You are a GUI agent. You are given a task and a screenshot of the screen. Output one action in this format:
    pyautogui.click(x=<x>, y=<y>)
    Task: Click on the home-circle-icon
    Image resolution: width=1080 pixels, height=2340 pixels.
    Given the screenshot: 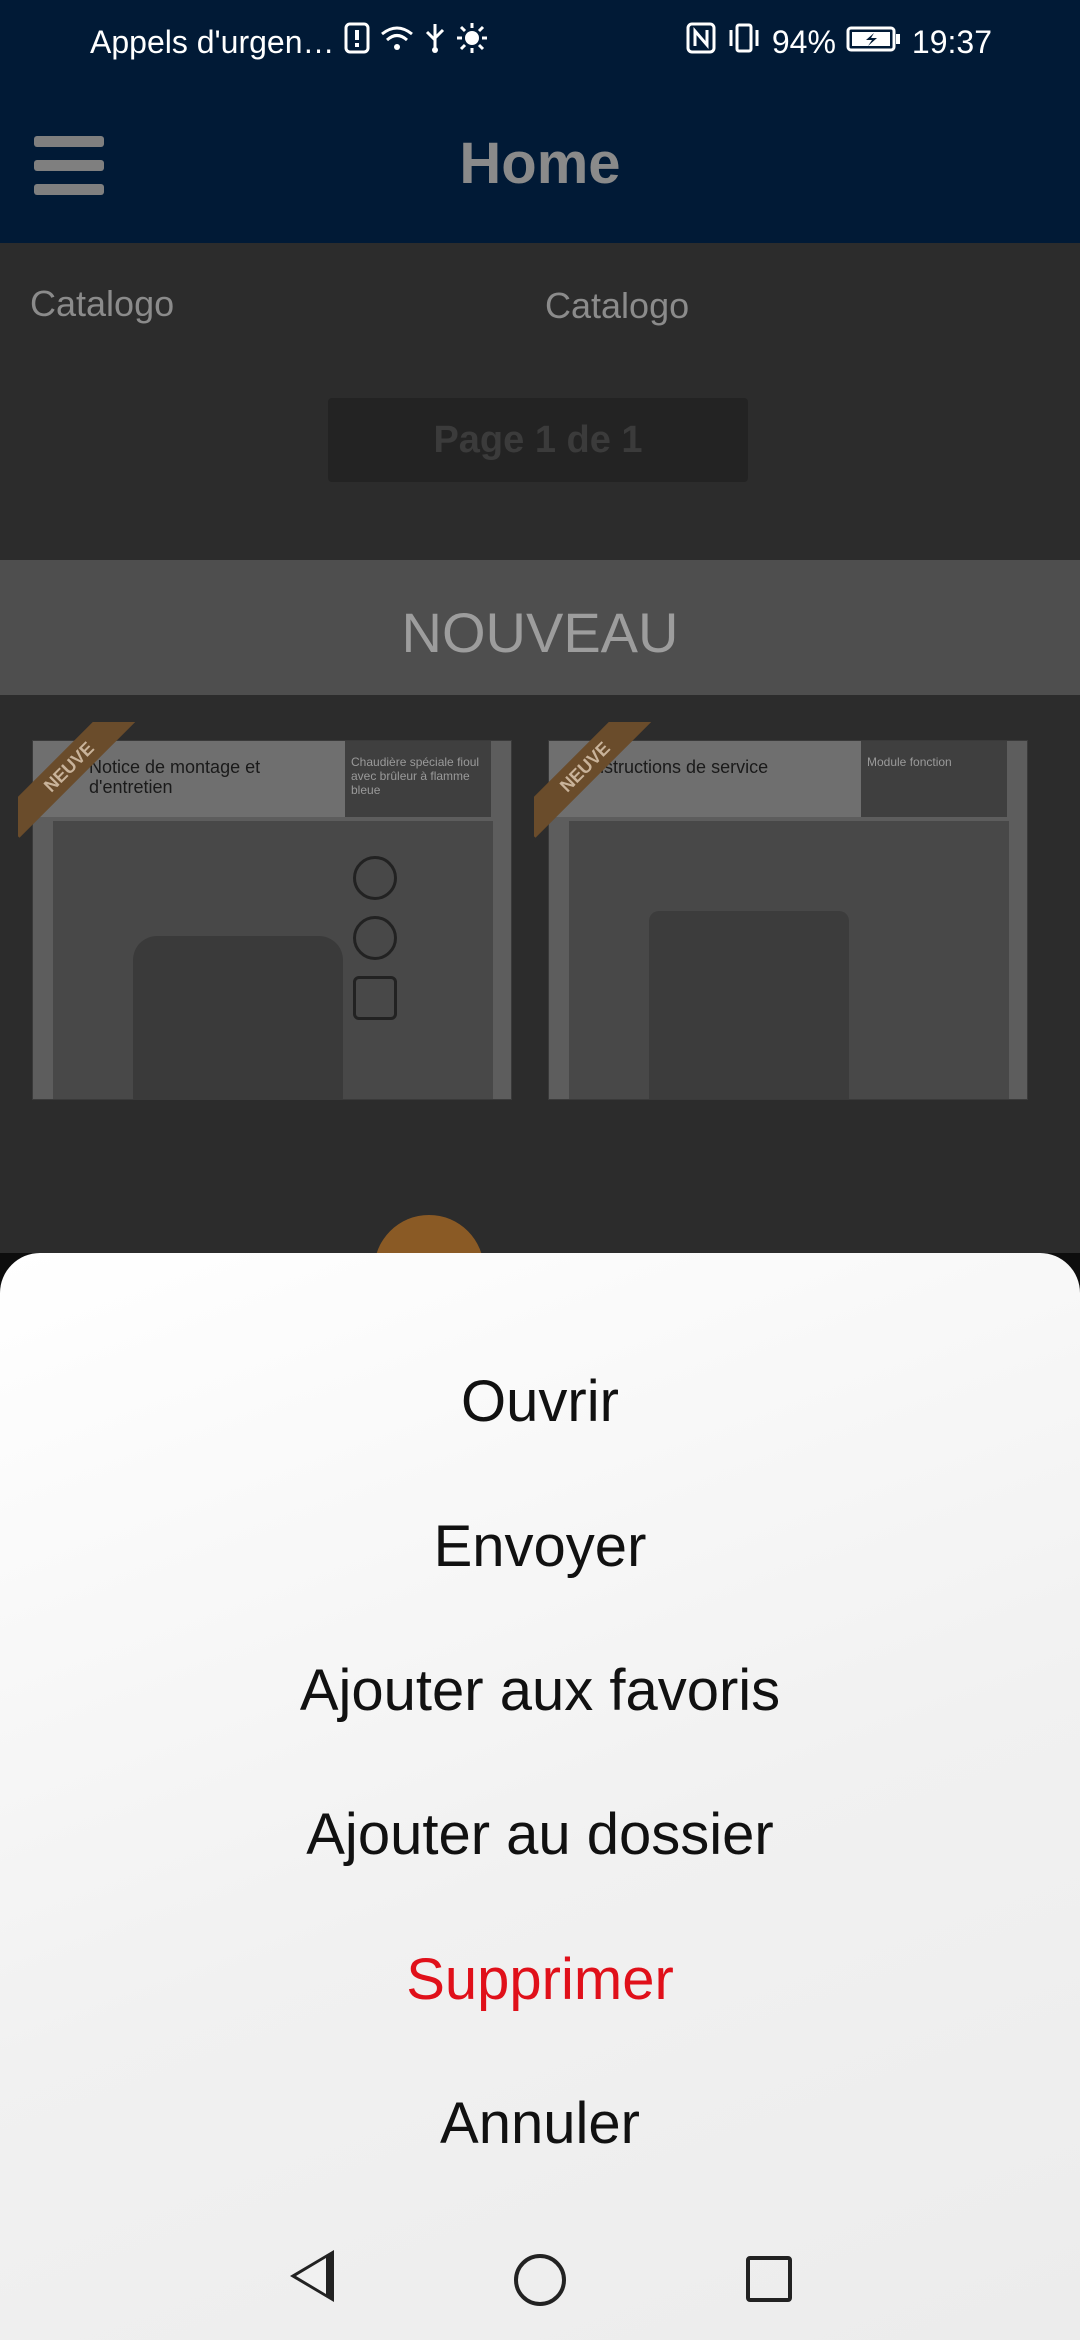 What is the action you would take?
    pyautogui.click(x=540, y=2280)
    